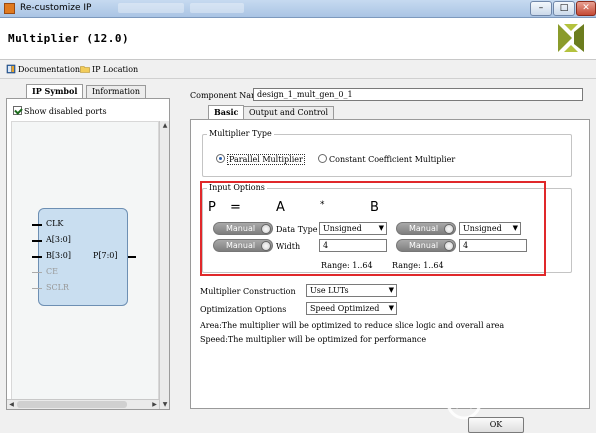 This screenshot has width=596, height=433. I want to click on window-titlebar: Re-customize IP – □ ✕, so click(298, 9).